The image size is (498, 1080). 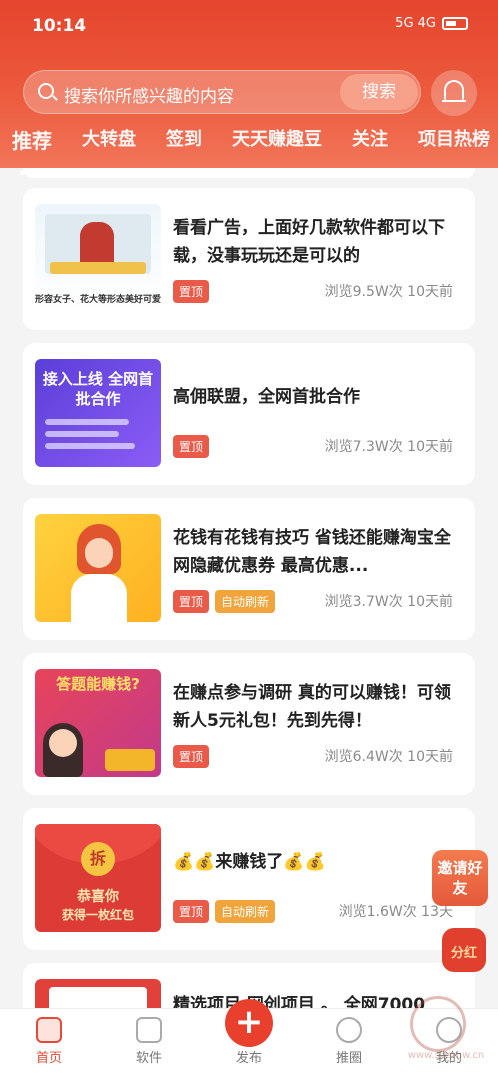 What do you see at coordinates (388, 292) in the screenshot?
I see `card-meta: 浏览9.5W次 10天前` at bounding box center [388, 292].